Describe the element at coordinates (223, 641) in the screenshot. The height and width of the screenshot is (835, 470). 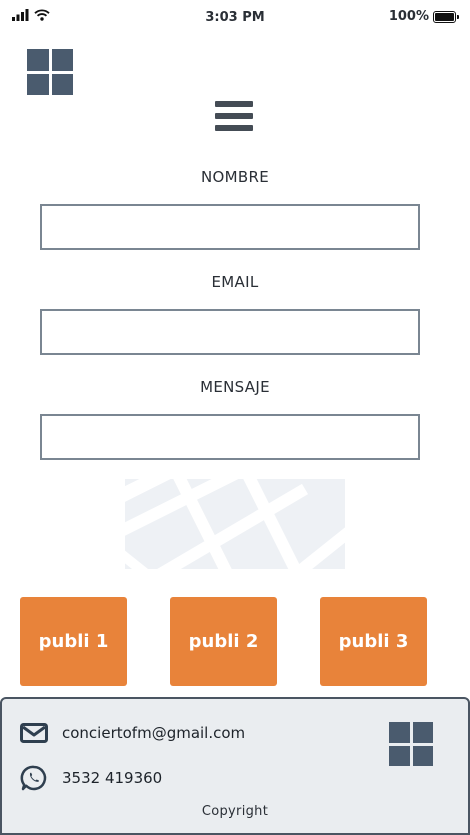
I see `publi-2-button: publi 2` at that location.